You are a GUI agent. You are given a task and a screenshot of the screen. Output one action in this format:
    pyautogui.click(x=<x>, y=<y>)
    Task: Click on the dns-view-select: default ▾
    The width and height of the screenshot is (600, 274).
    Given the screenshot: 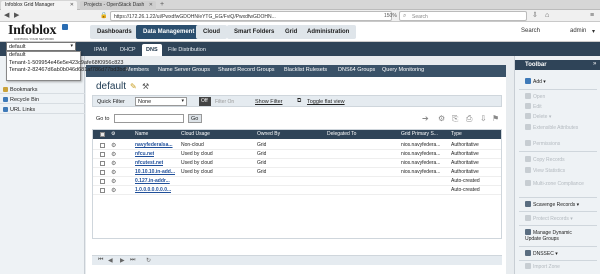 What is the action you would take?
    pyautogui.click(x=41, y=46)
    